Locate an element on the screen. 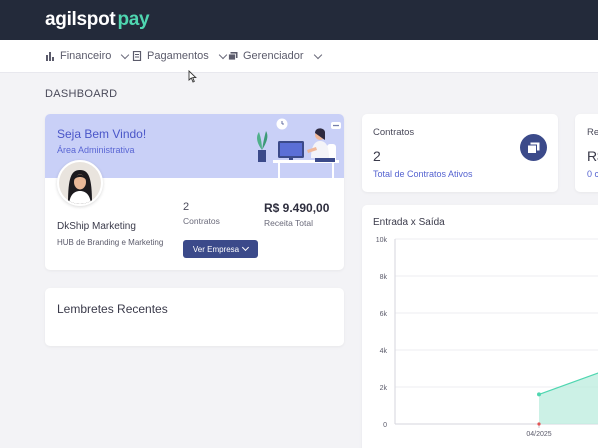  nav-bar: Financeiro Pagamentos Gerenciador is located at coordinates (299, 56).